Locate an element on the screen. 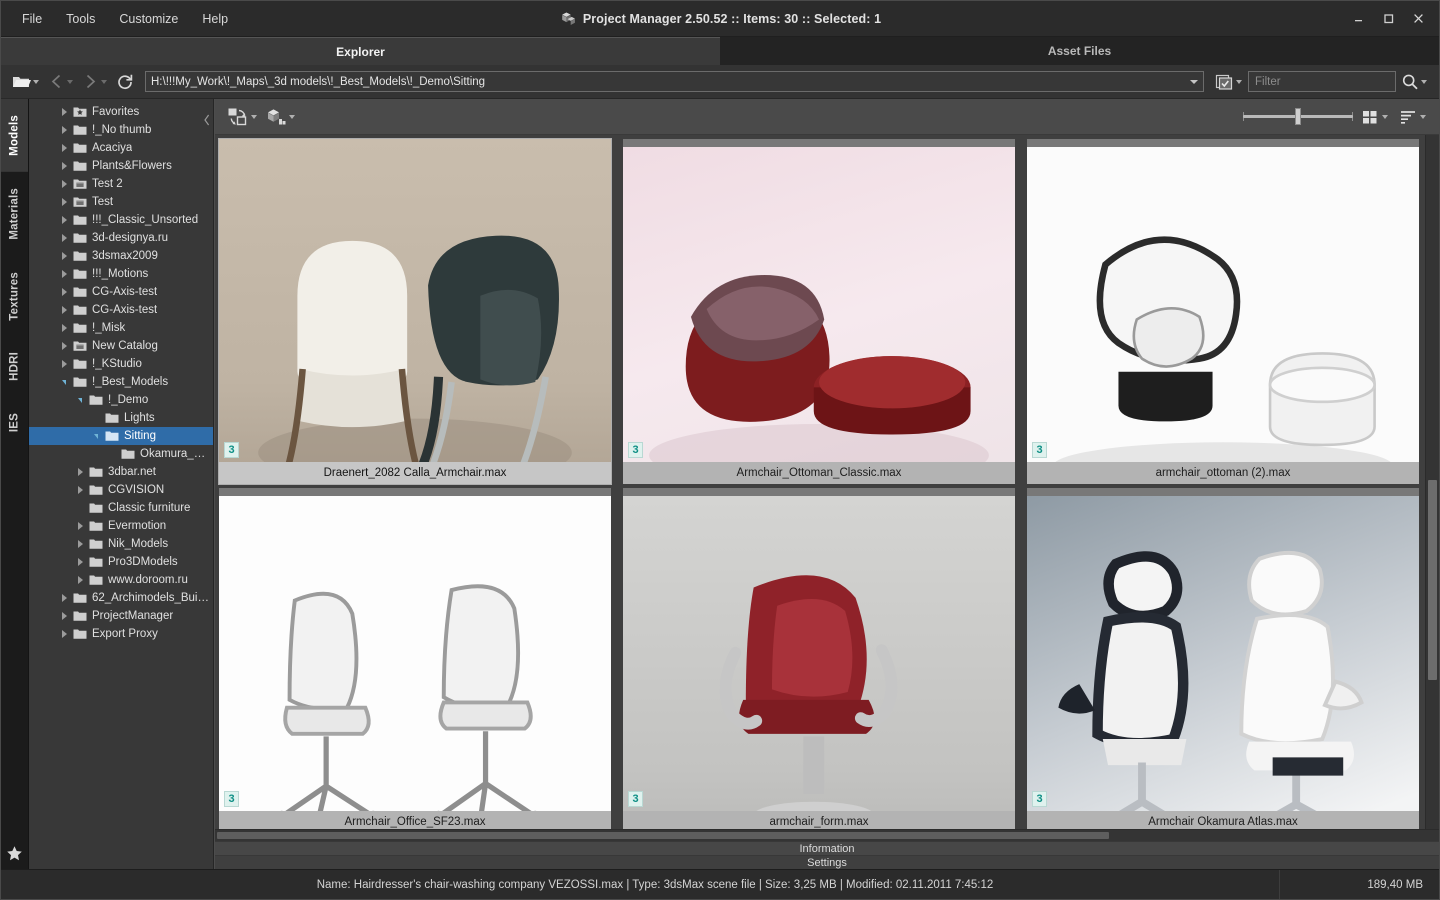  thumbnail-vertical-scrollbar is located at coordinates (1432, 482).